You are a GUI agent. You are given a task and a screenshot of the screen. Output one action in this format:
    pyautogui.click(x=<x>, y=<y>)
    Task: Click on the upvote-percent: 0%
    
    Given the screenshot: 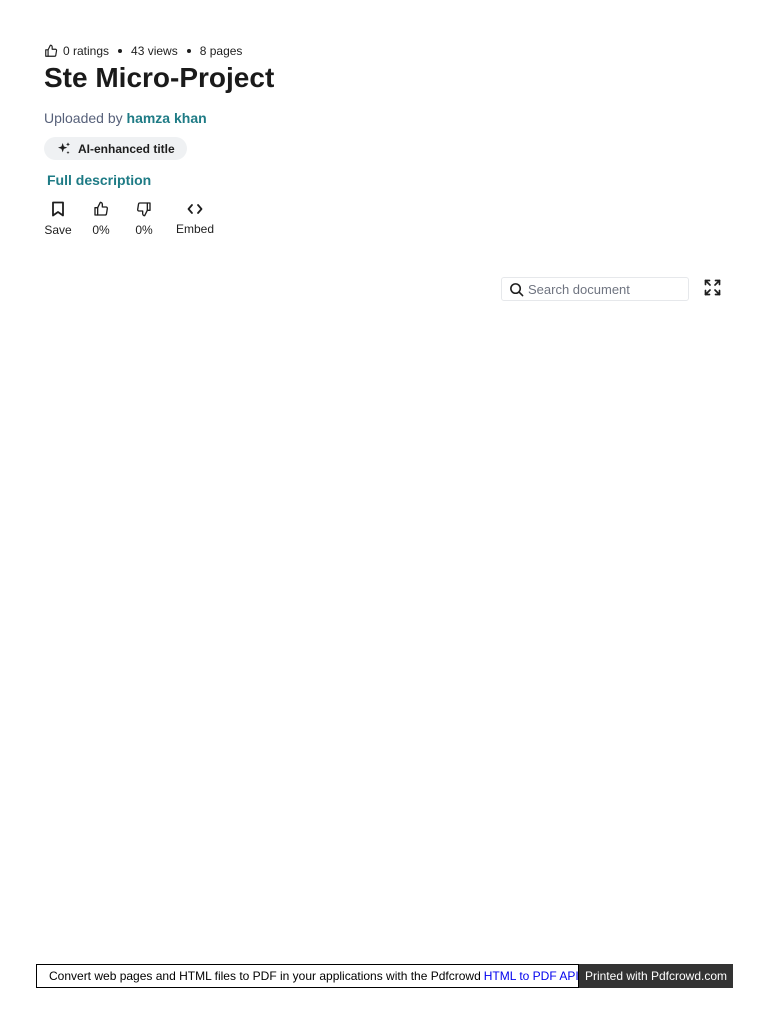 What is the action you would take?
    pyautogui.click(x=101, y=230)
    